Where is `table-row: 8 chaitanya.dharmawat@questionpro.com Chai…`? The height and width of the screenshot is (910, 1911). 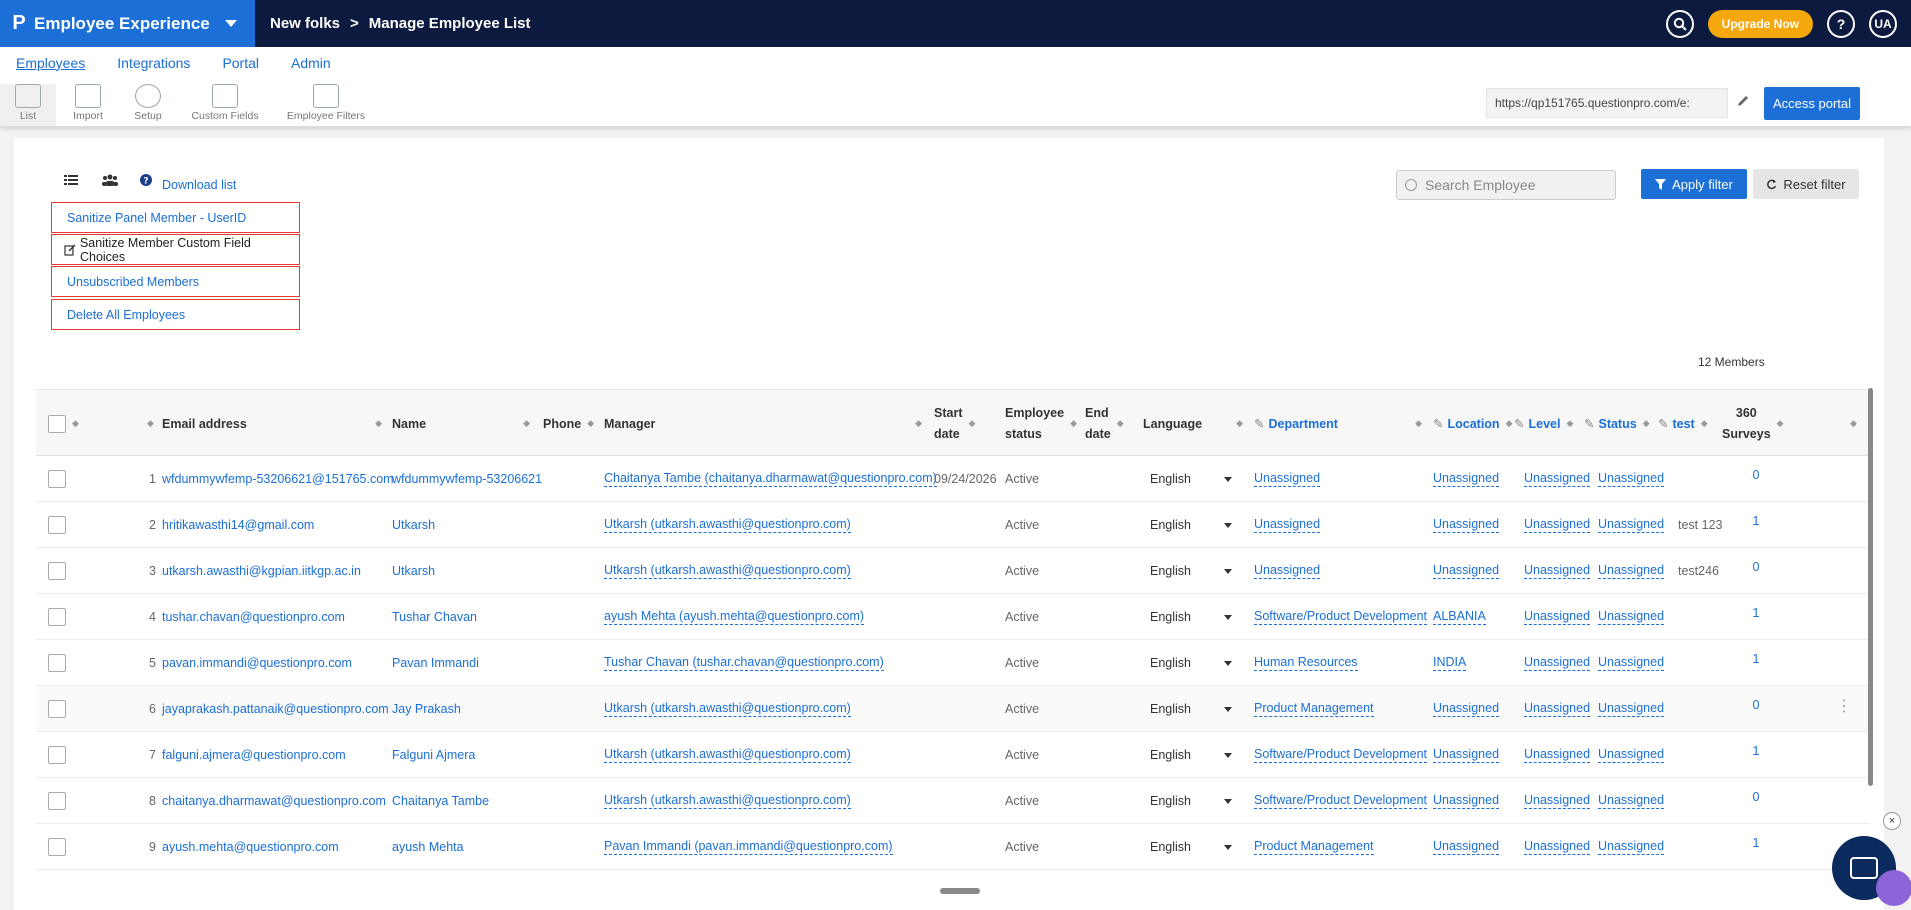
table-row: 8 chaitanya.dharmawat@questionpro.com Chai… is located at coordinates (953, 801).